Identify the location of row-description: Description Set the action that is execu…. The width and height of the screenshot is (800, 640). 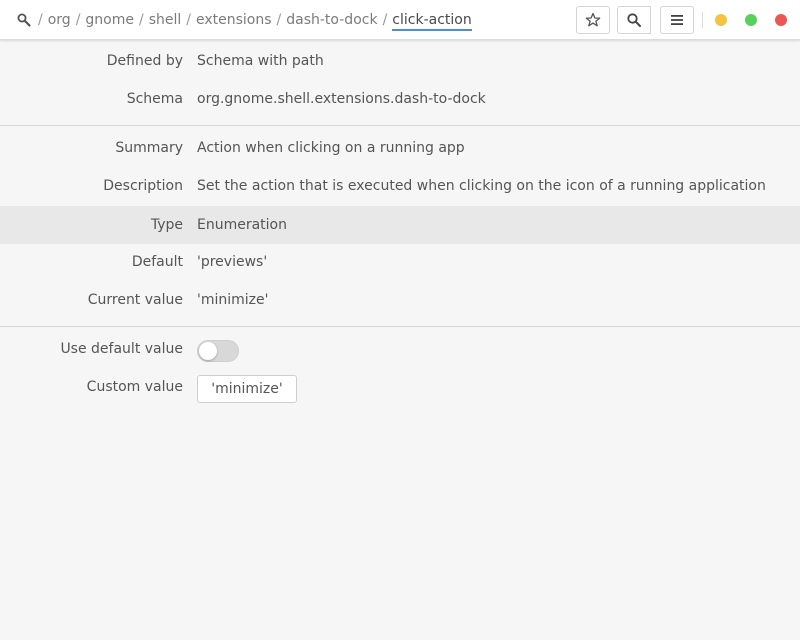
(400, 186).